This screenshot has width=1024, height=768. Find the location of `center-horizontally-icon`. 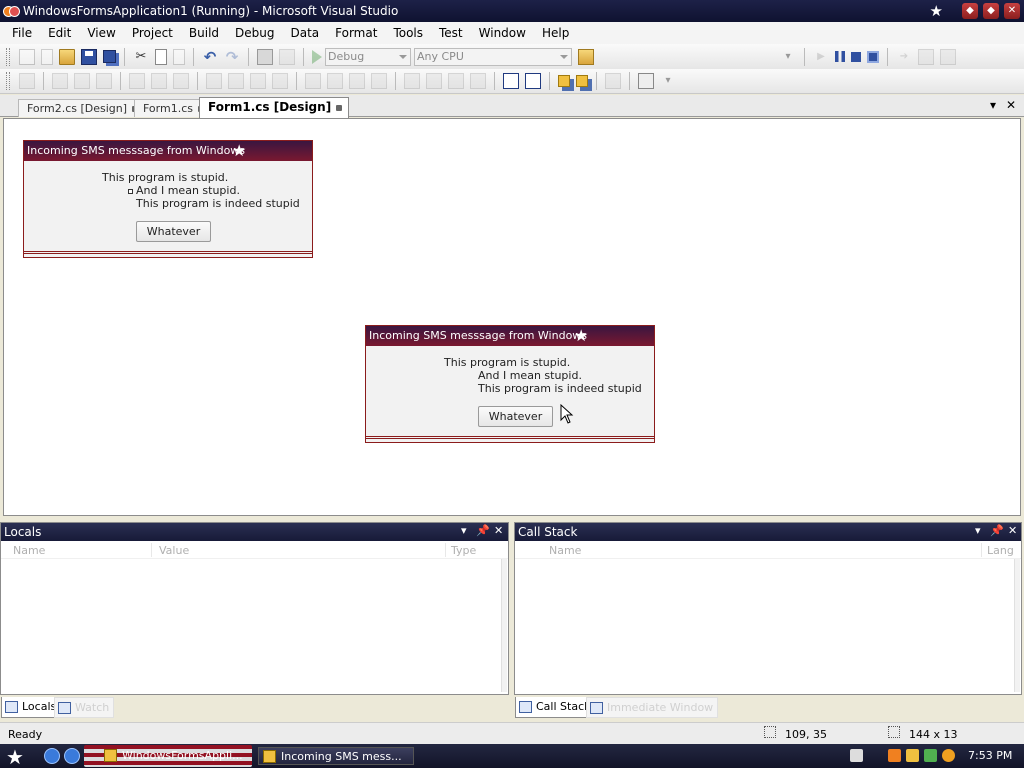

center-horizontally-icon is located at coordinates (511, 81).